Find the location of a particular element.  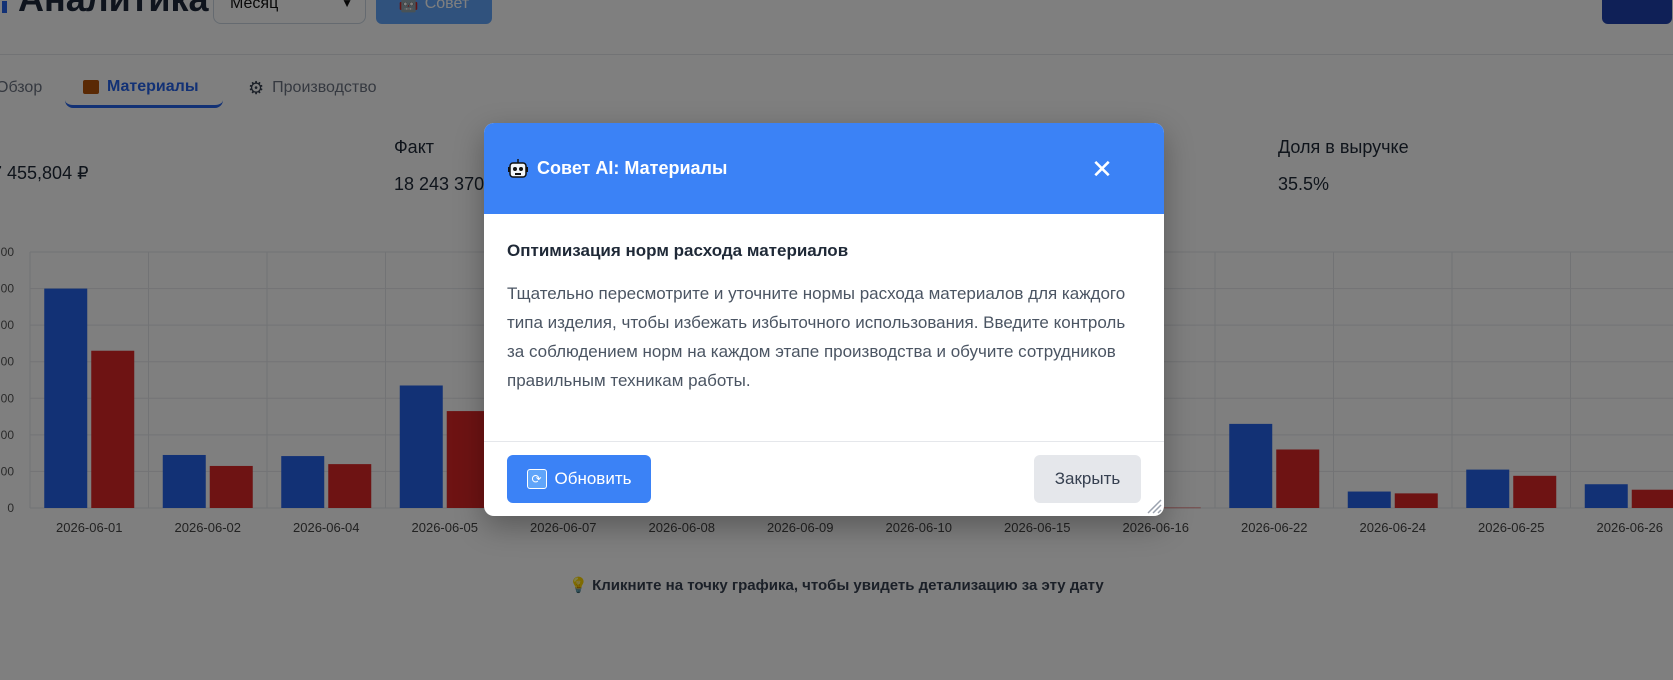

refresh-icon: ⟳ is located at coordinates (536, 479).